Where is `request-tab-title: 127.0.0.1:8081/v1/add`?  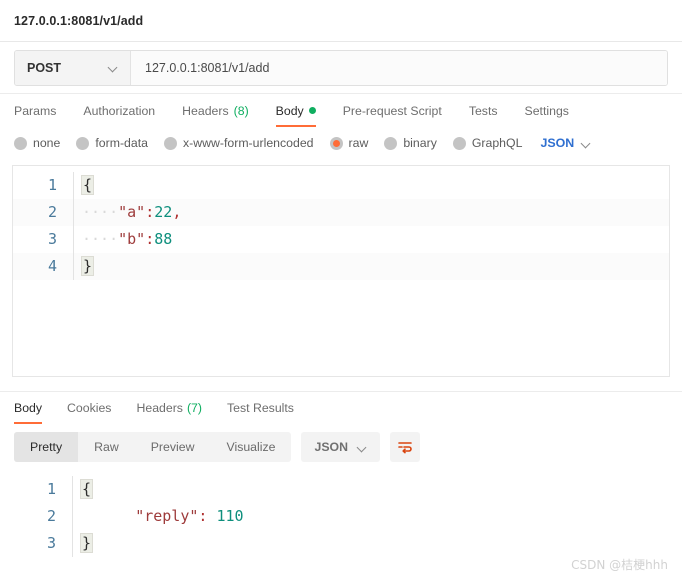
request-tab-title: 127.0.0.1:8081/v1/add is located at coordinates (79, 20).